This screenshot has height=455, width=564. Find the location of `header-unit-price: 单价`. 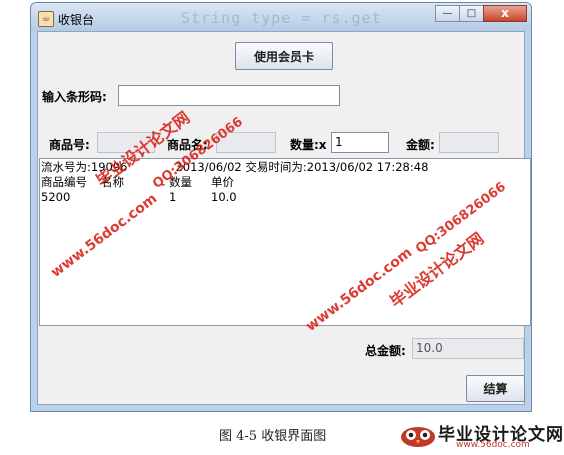

header-unit-price: 单价 is located at coordinates (222, 182).